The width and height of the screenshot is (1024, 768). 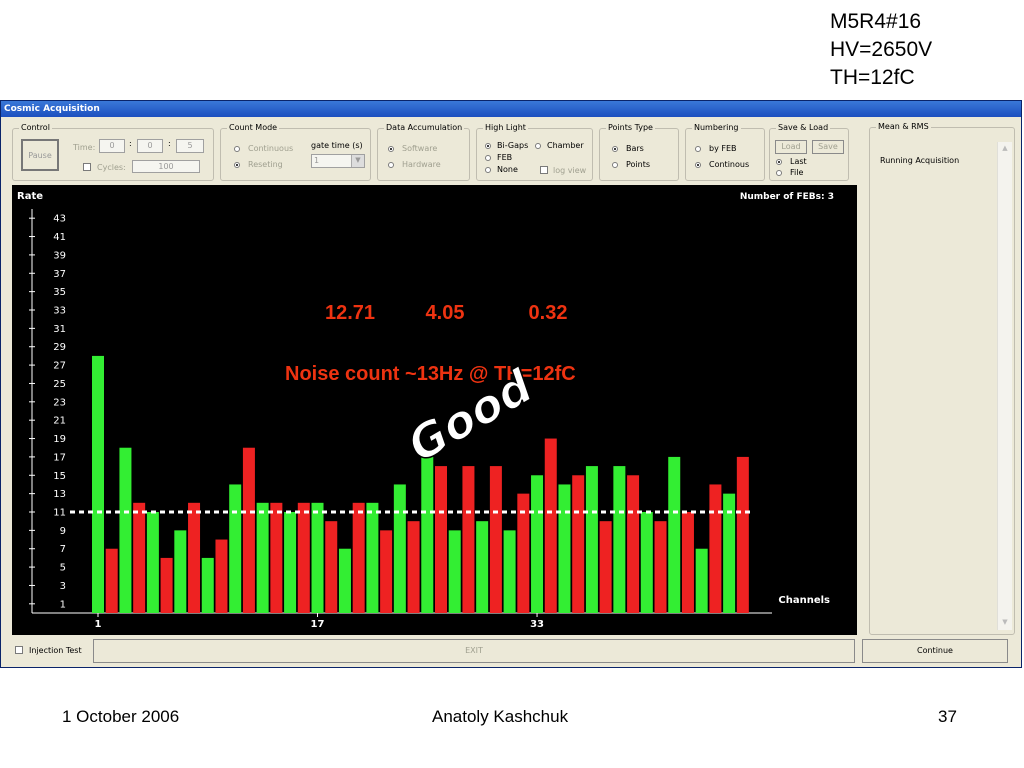 What do you see at coordinates (1004, 386) in the screenshot?
I see `scrollbar: ▲ ▼` at bounding box center [1004, 386].